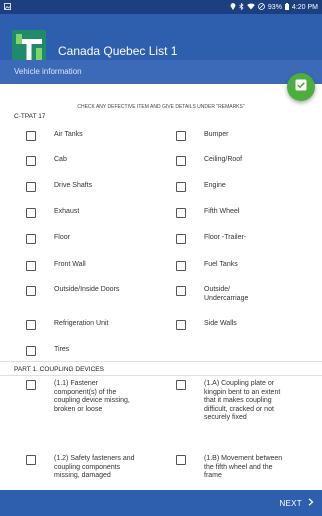  What do you see at coordinates (251, 7) in the screenshot?
I see `wifi-icon` at bounding box center [251, 7].